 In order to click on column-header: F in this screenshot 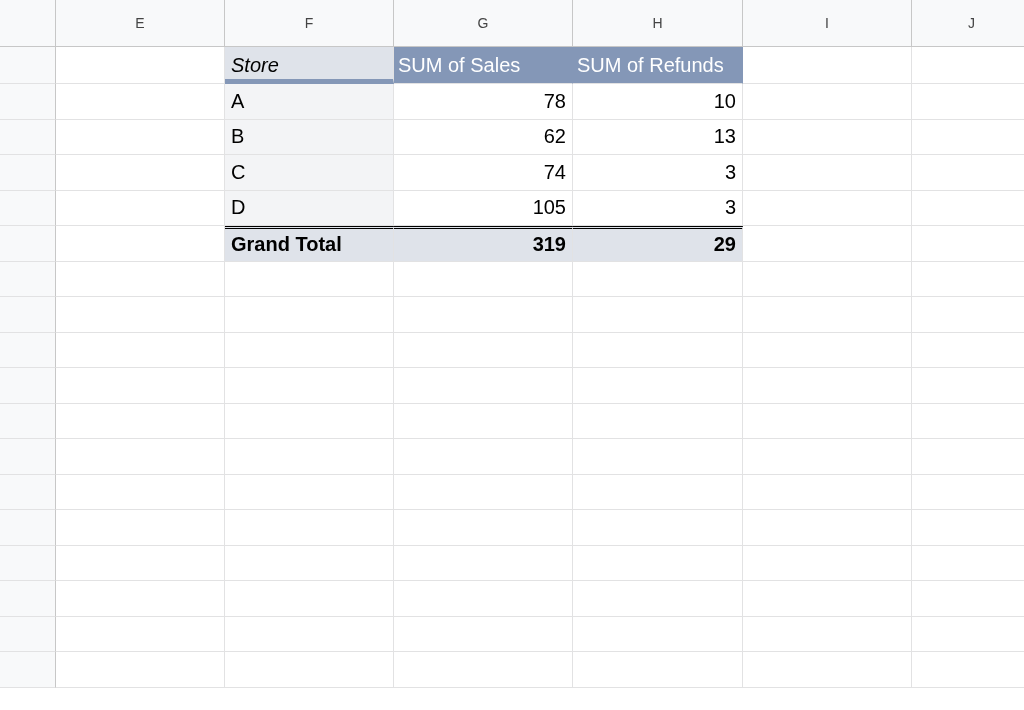, I will do `click(309, 23)`.